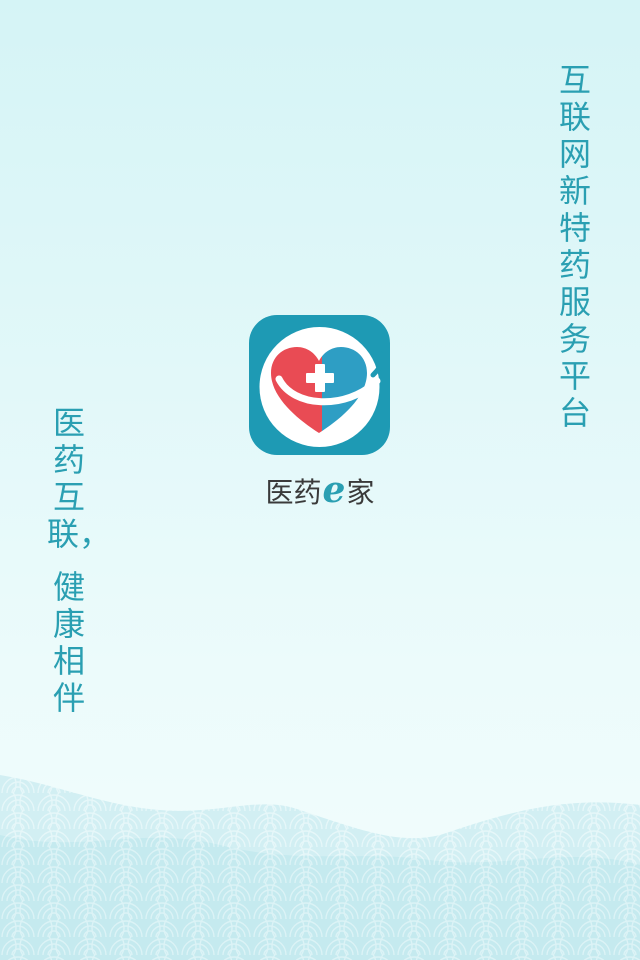 The width and height of the screenshot is (640, 960). I want to click on tagline-left: 医药互联， 健康相伴, so click(79, 561).